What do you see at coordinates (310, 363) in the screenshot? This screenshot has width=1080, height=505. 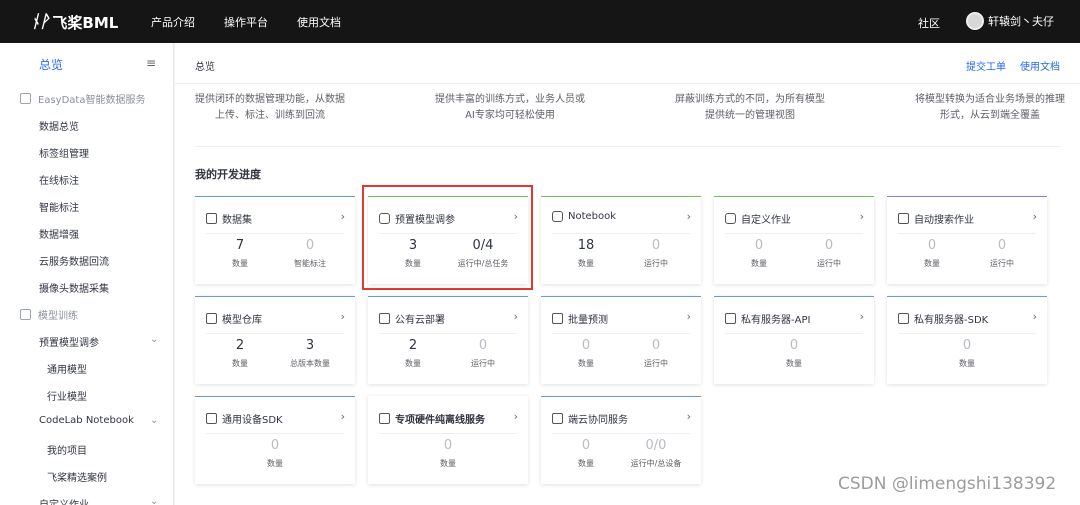 I see `stat-label: 总版本数量` at bounding box center [310, 363].